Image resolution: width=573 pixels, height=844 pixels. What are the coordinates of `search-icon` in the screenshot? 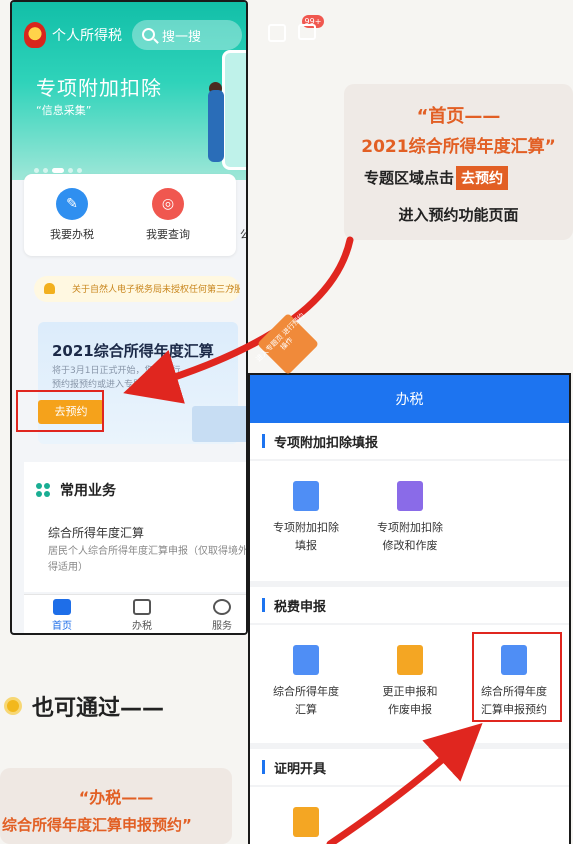 It's located at (148, 34).